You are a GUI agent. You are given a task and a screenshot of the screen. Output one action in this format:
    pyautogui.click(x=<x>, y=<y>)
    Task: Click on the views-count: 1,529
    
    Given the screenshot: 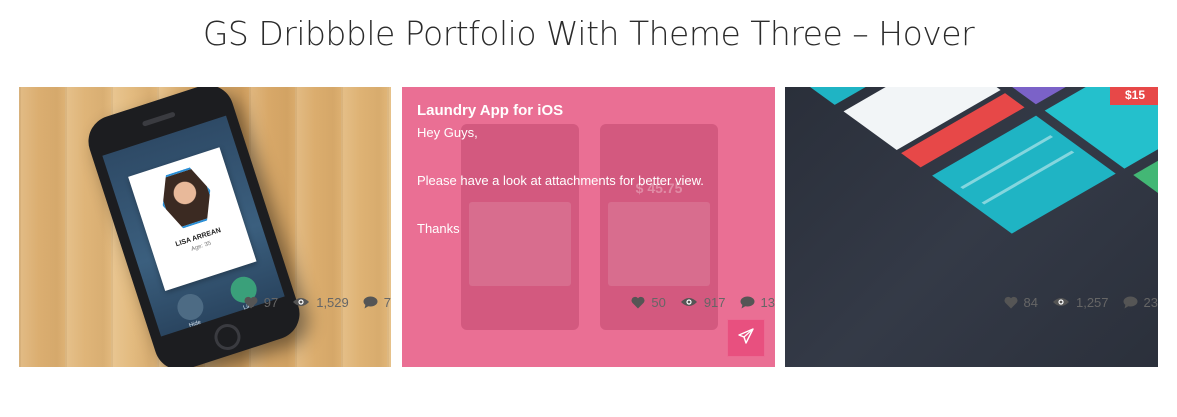 What is the action you would take?
    pyautogui.click(x=332, y=302)
    